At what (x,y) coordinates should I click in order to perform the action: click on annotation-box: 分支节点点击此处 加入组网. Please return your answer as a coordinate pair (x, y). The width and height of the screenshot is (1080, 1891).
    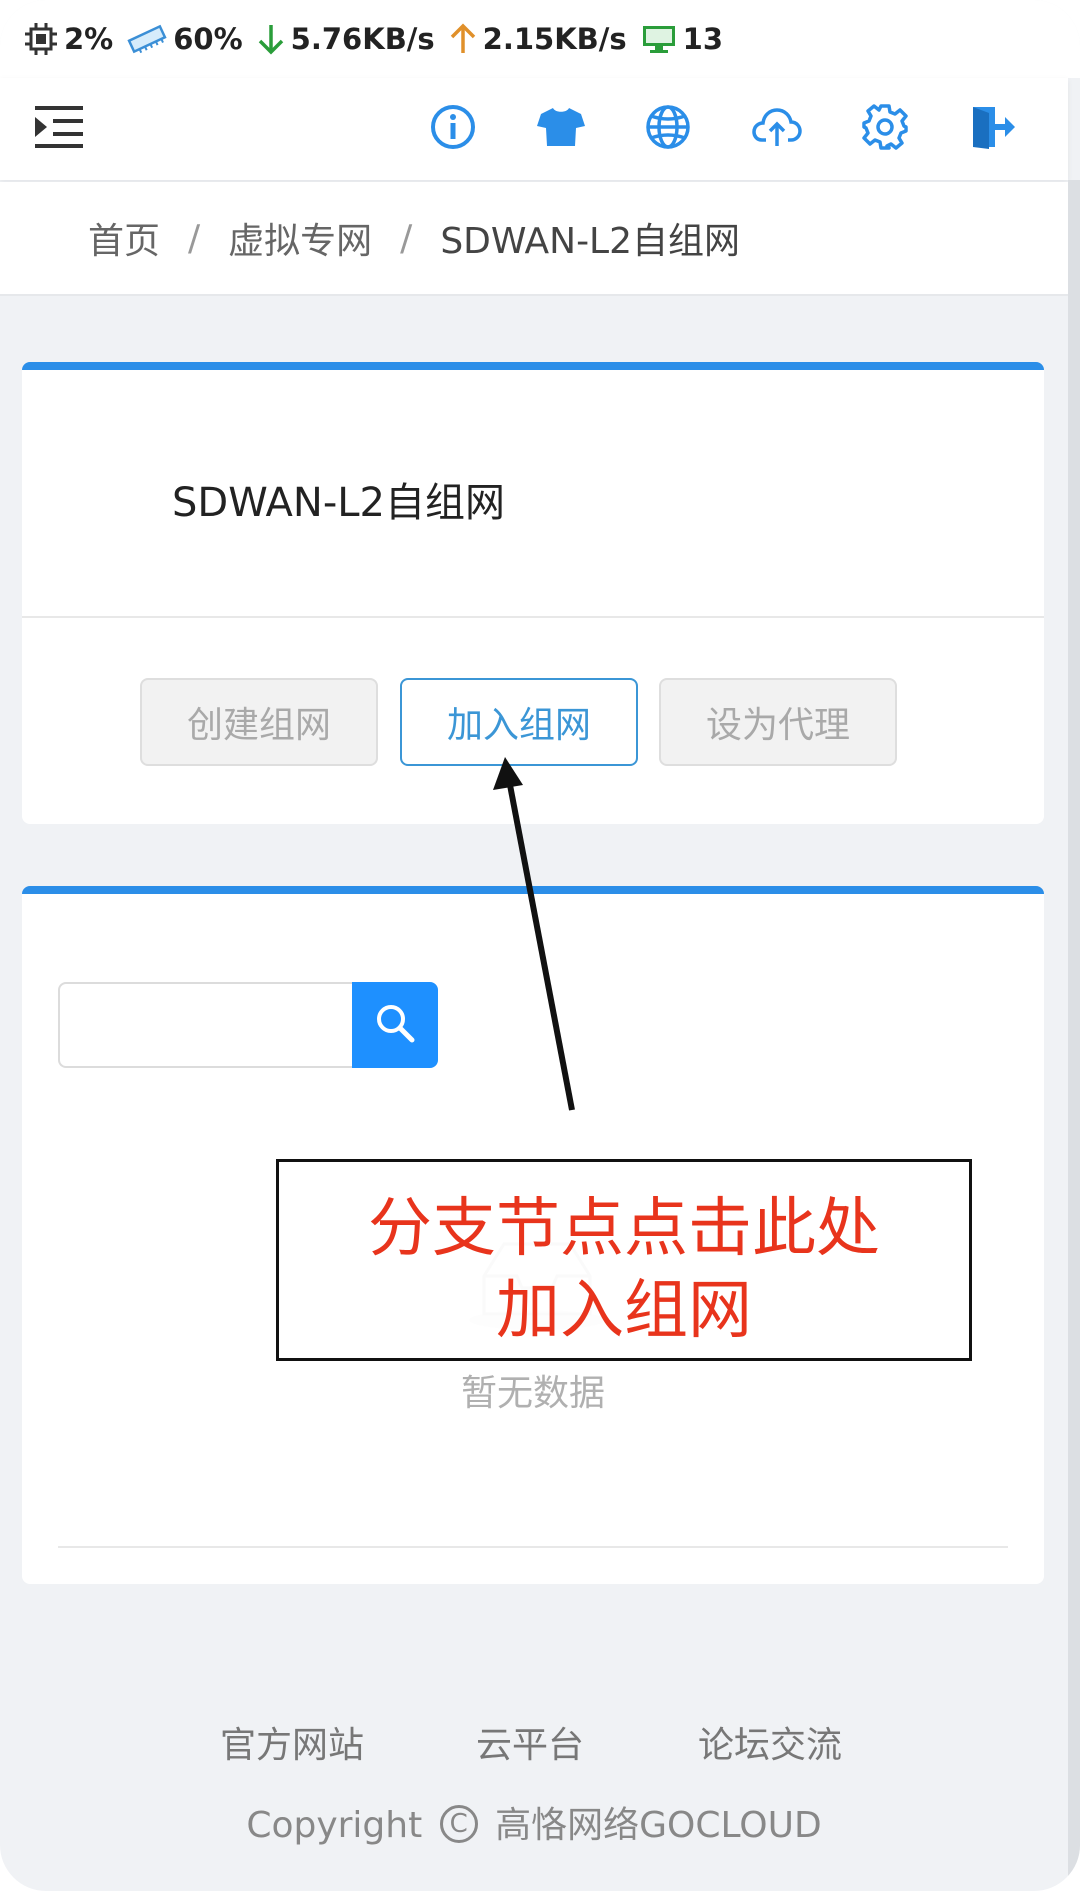
    Looking at the image, I should click on (624, 1260).